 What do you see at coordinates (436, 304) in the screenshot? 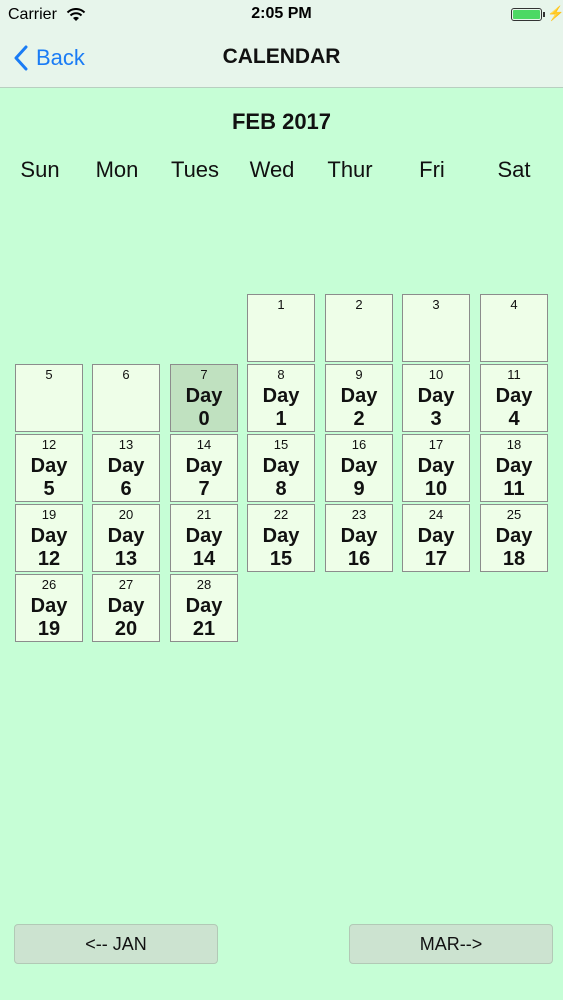
I see `date-number: 3` at bounding box center [436, 304].